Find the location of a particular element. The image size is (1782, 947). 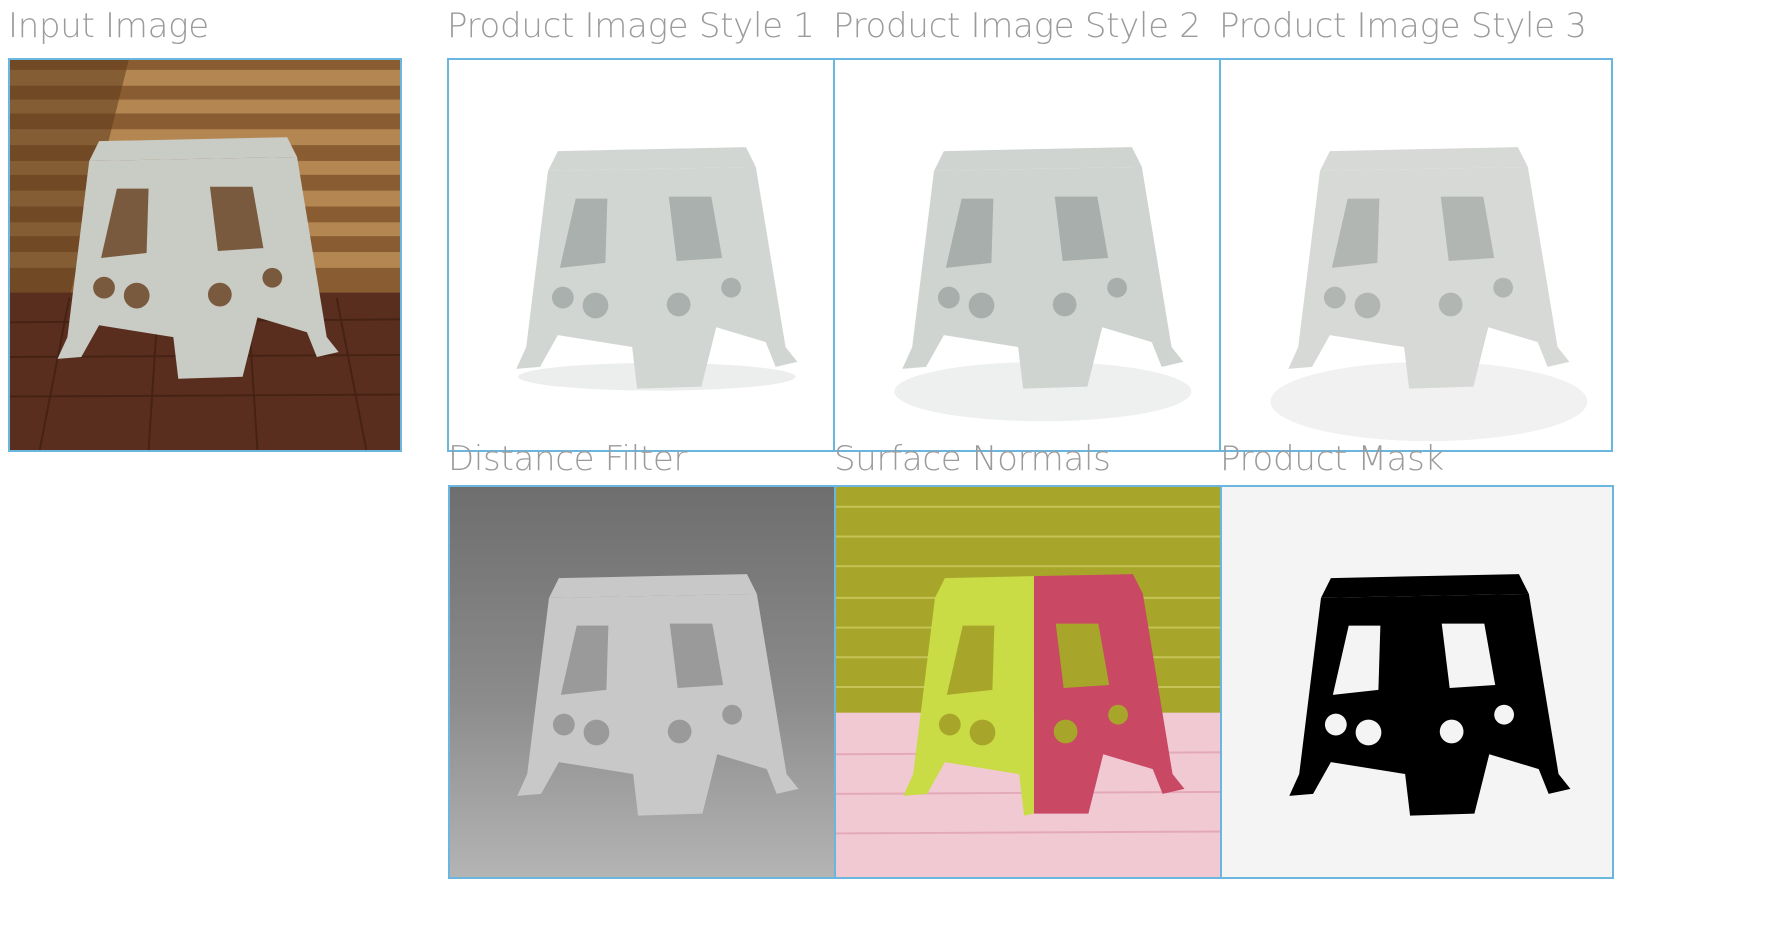

input-image is located at coordinates (205, 255).